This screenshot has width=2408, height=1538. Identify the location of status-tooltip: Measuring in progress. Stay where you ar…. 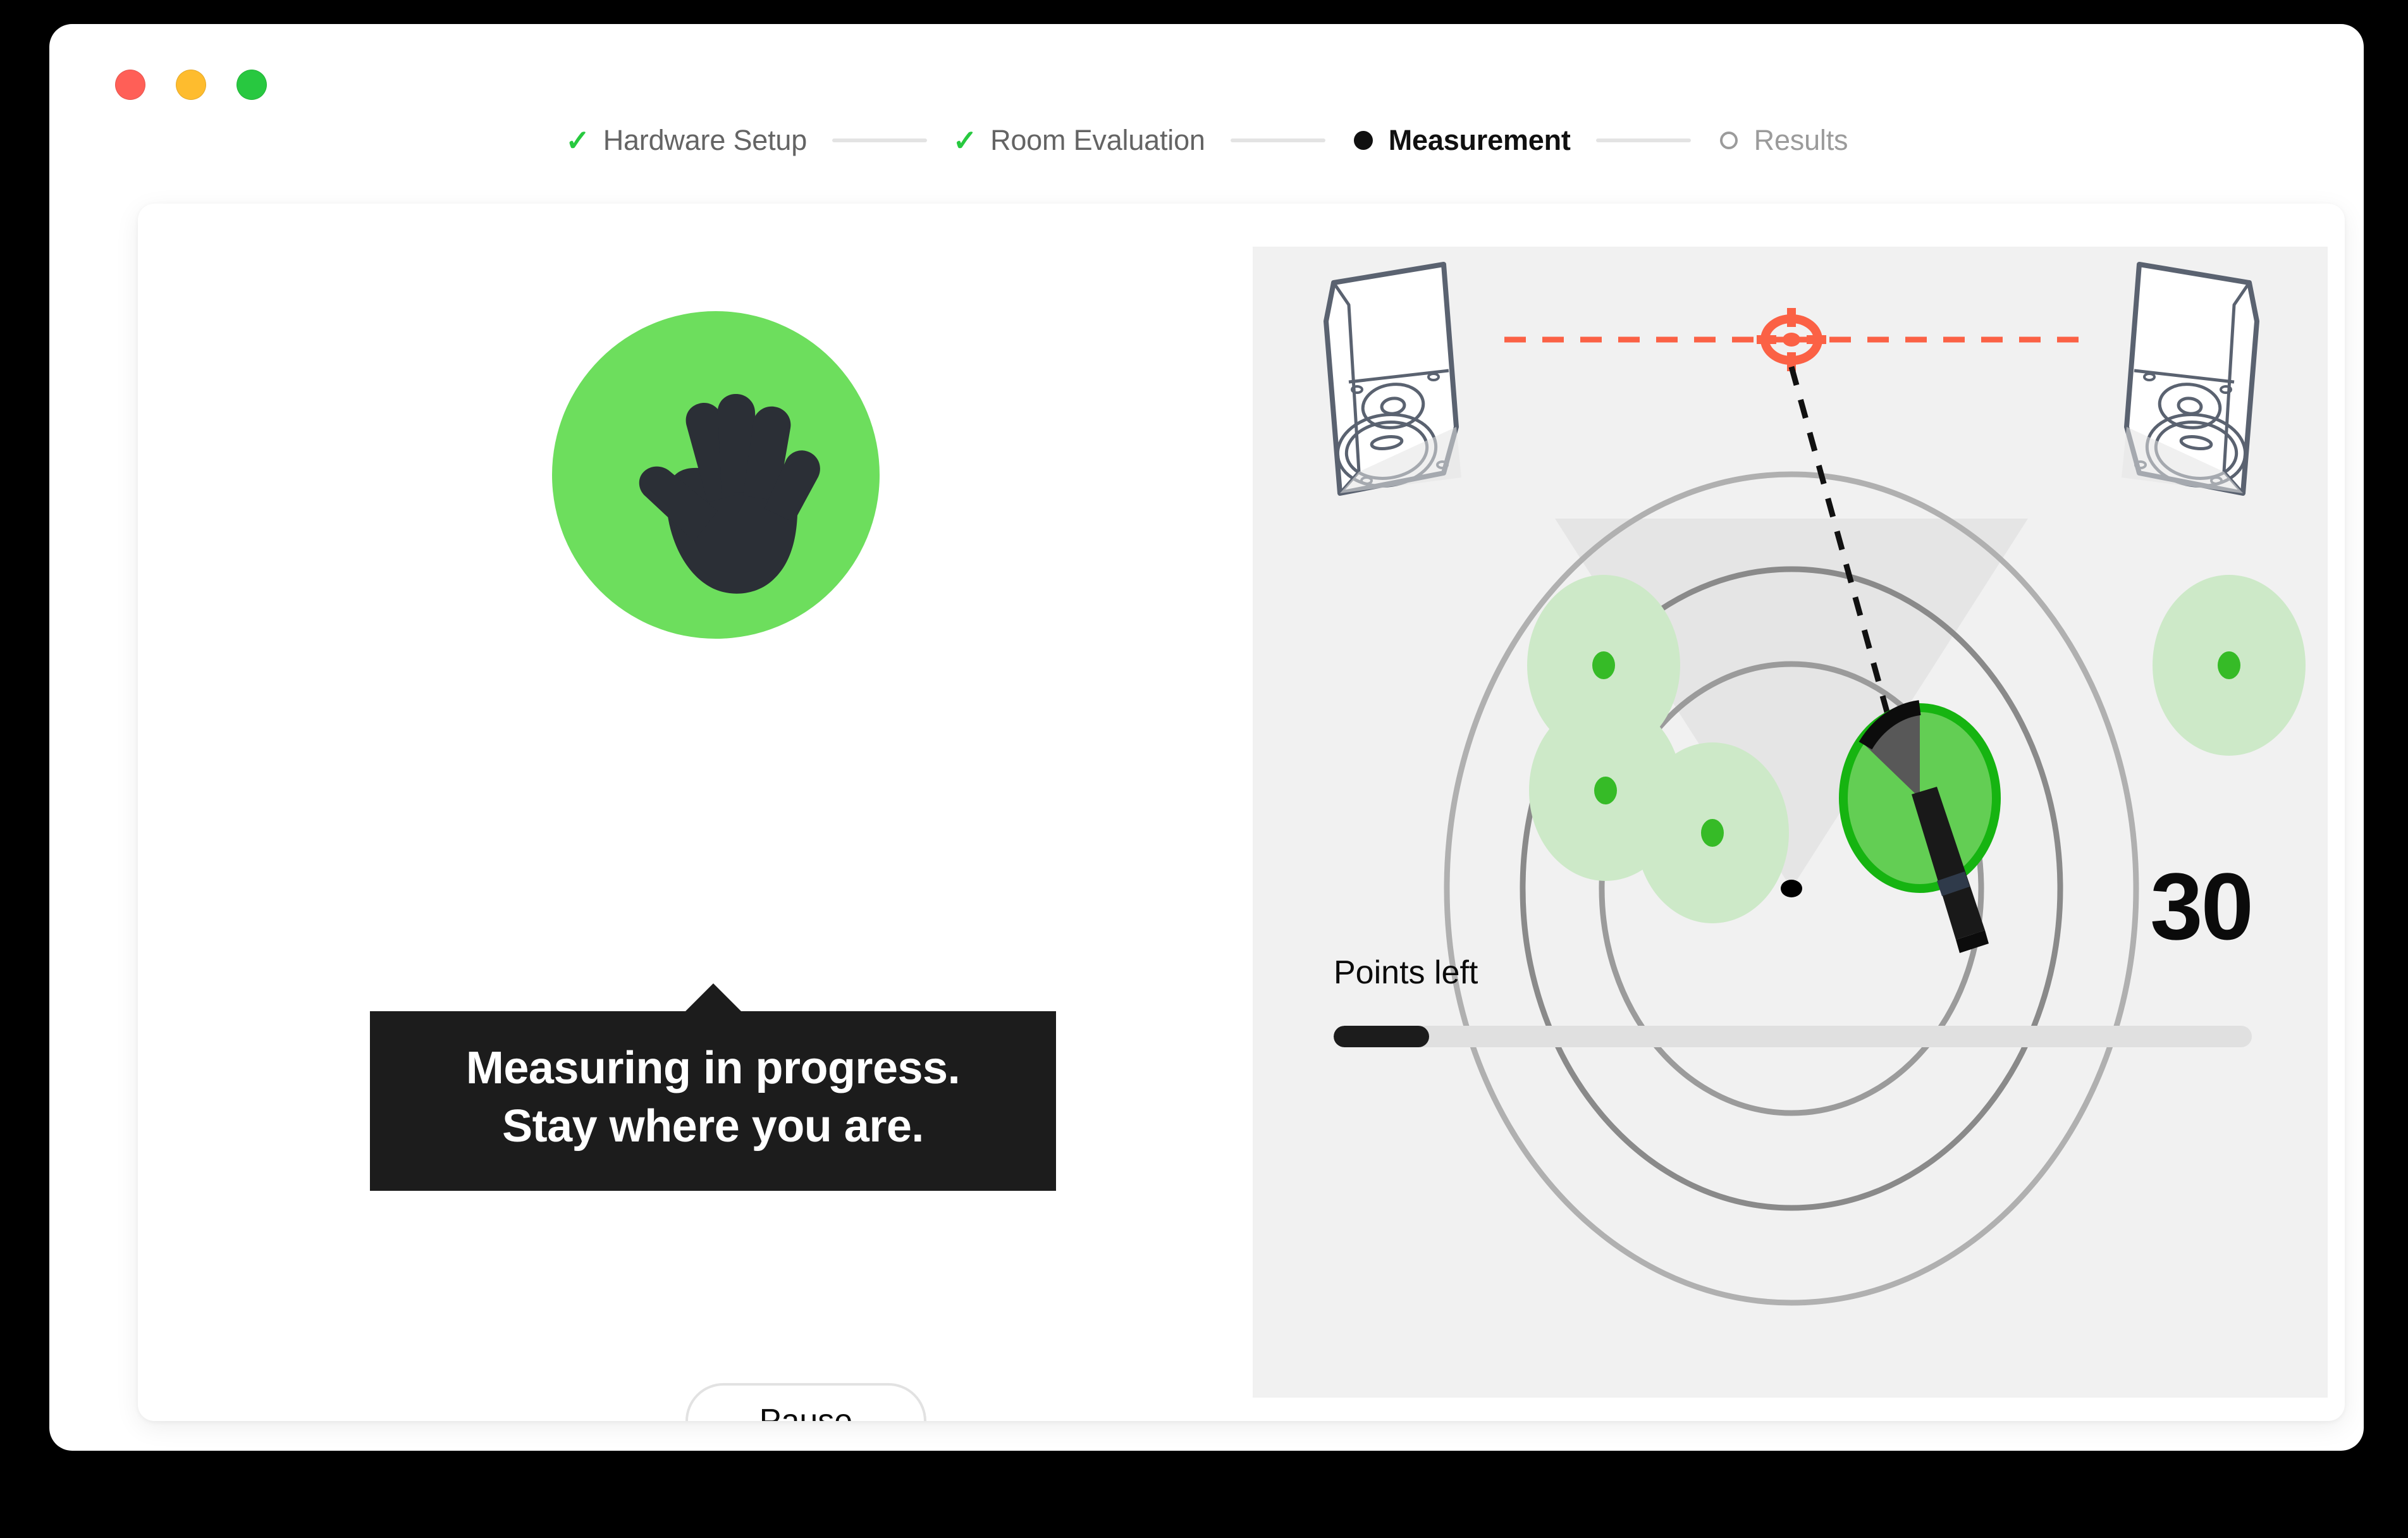
(713, 1087).